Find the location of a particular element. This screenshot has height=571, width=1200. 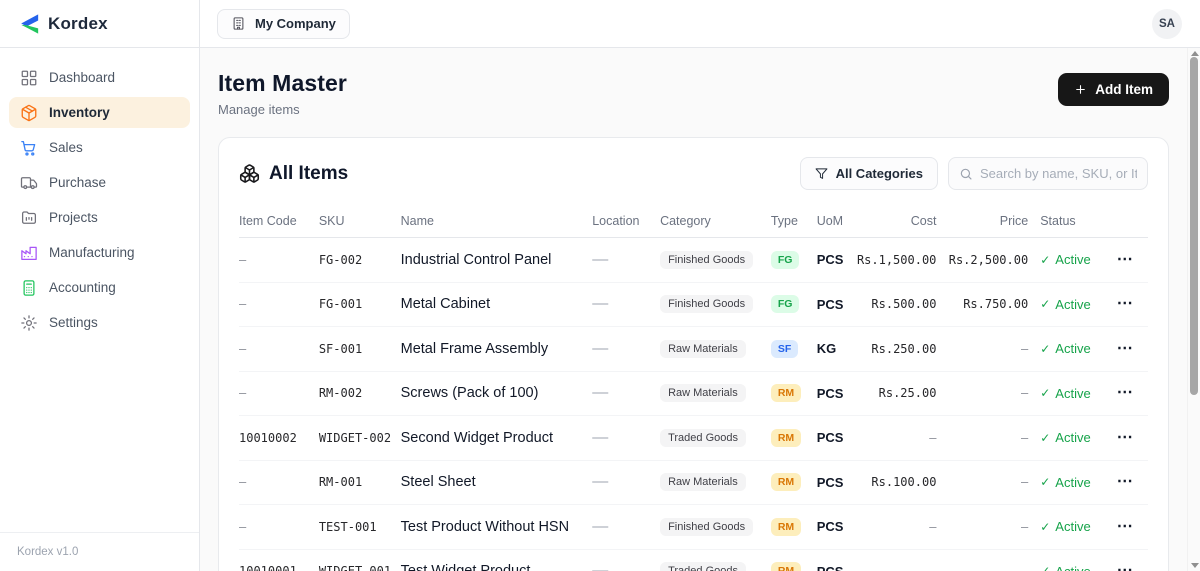

user-avatar: SA is located at coordinates (1167, 23).